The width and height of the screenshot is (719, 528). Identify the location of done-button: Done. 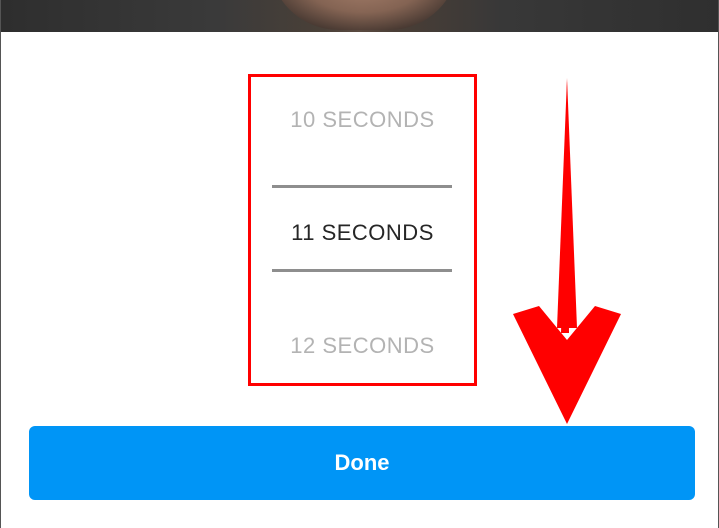
(362, 463).